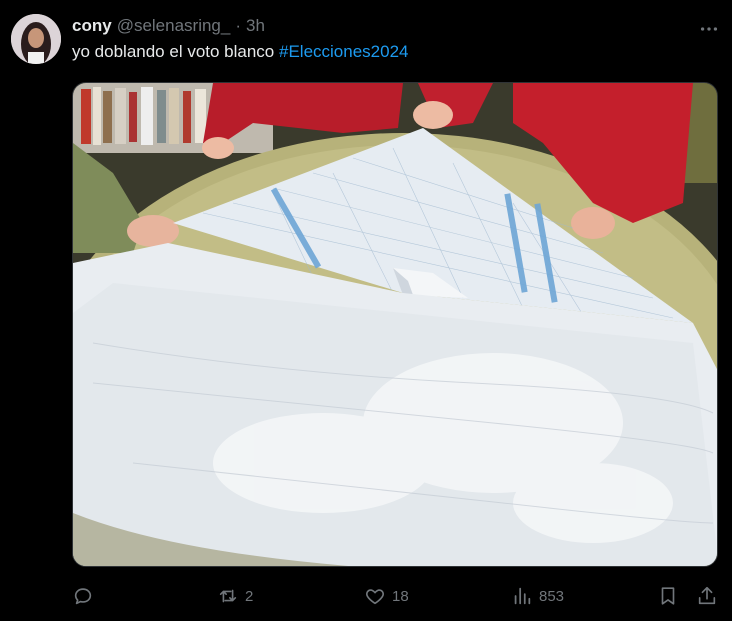 Image resolution: width=732 pixels, height=621 pixels. I want to click on timestamp: 3h, so click(255, 26).